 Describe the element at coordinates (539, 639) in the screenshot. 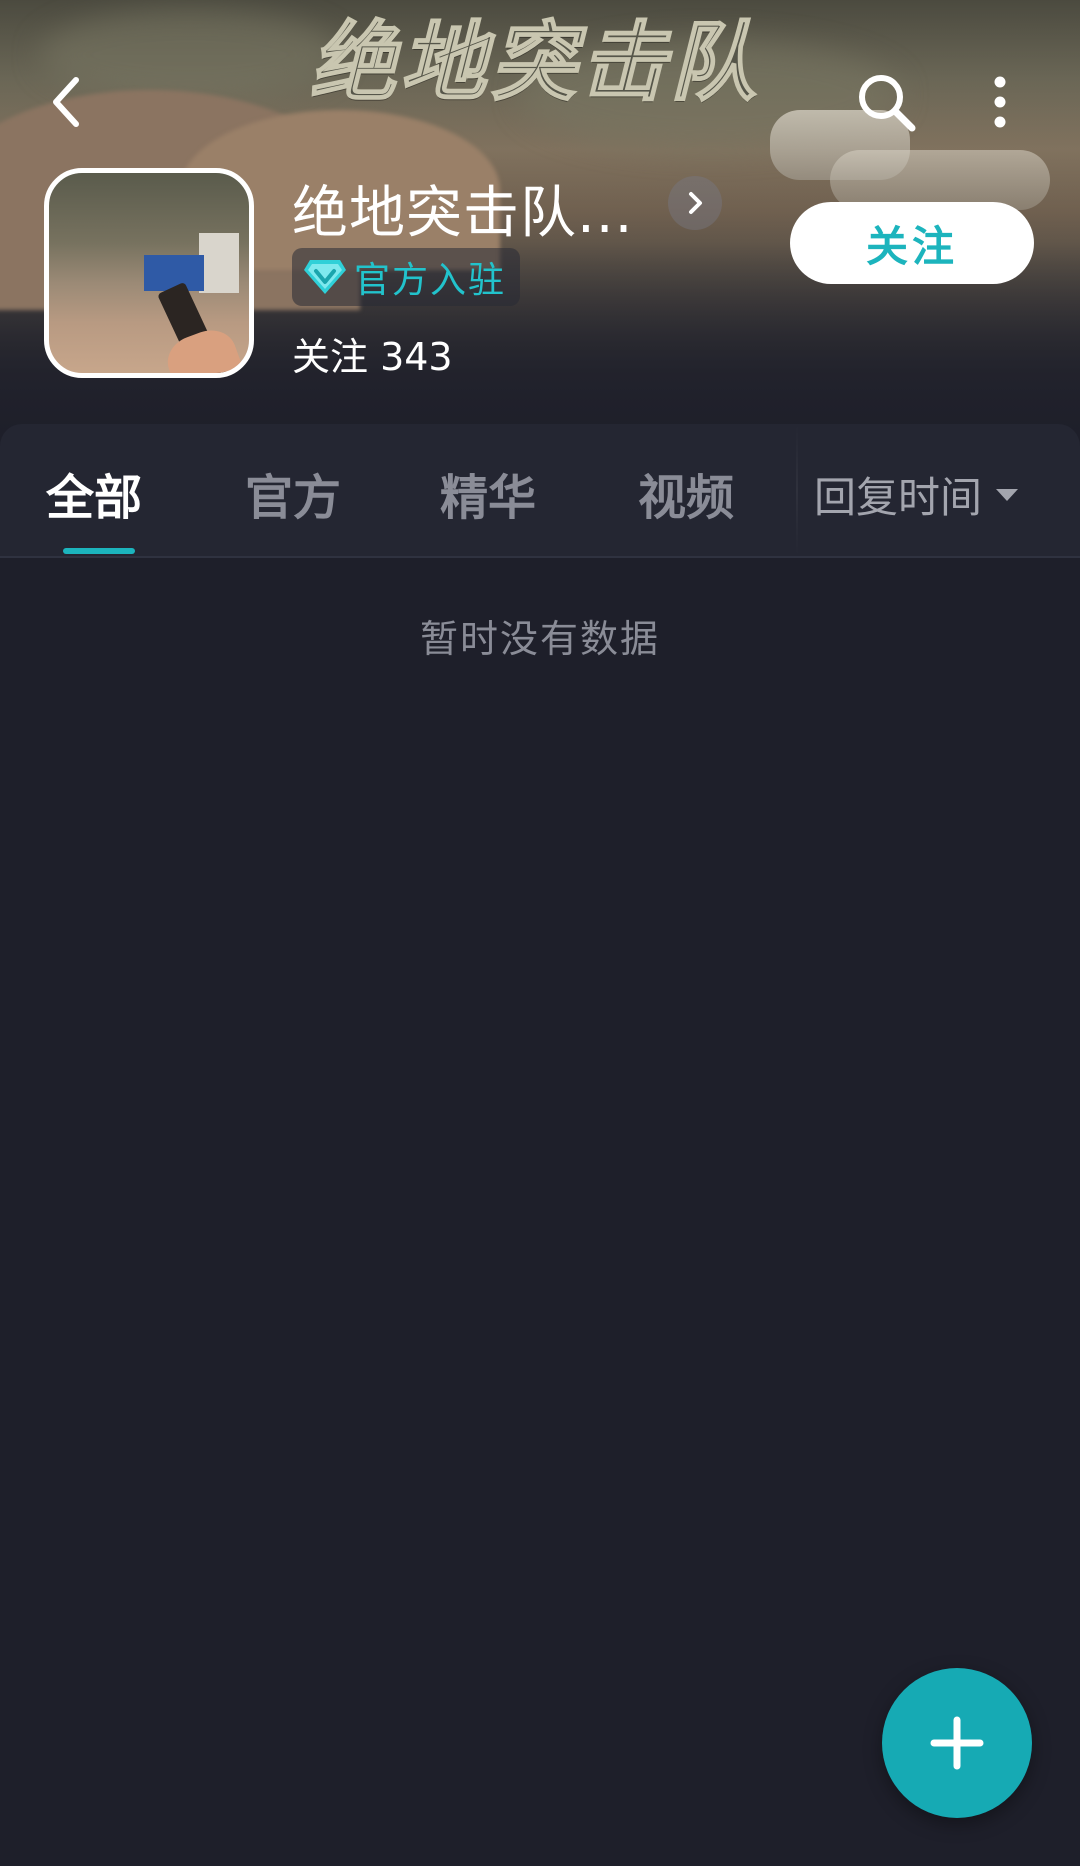

I see `empty-state-text: 暂时没有数据` at that location.